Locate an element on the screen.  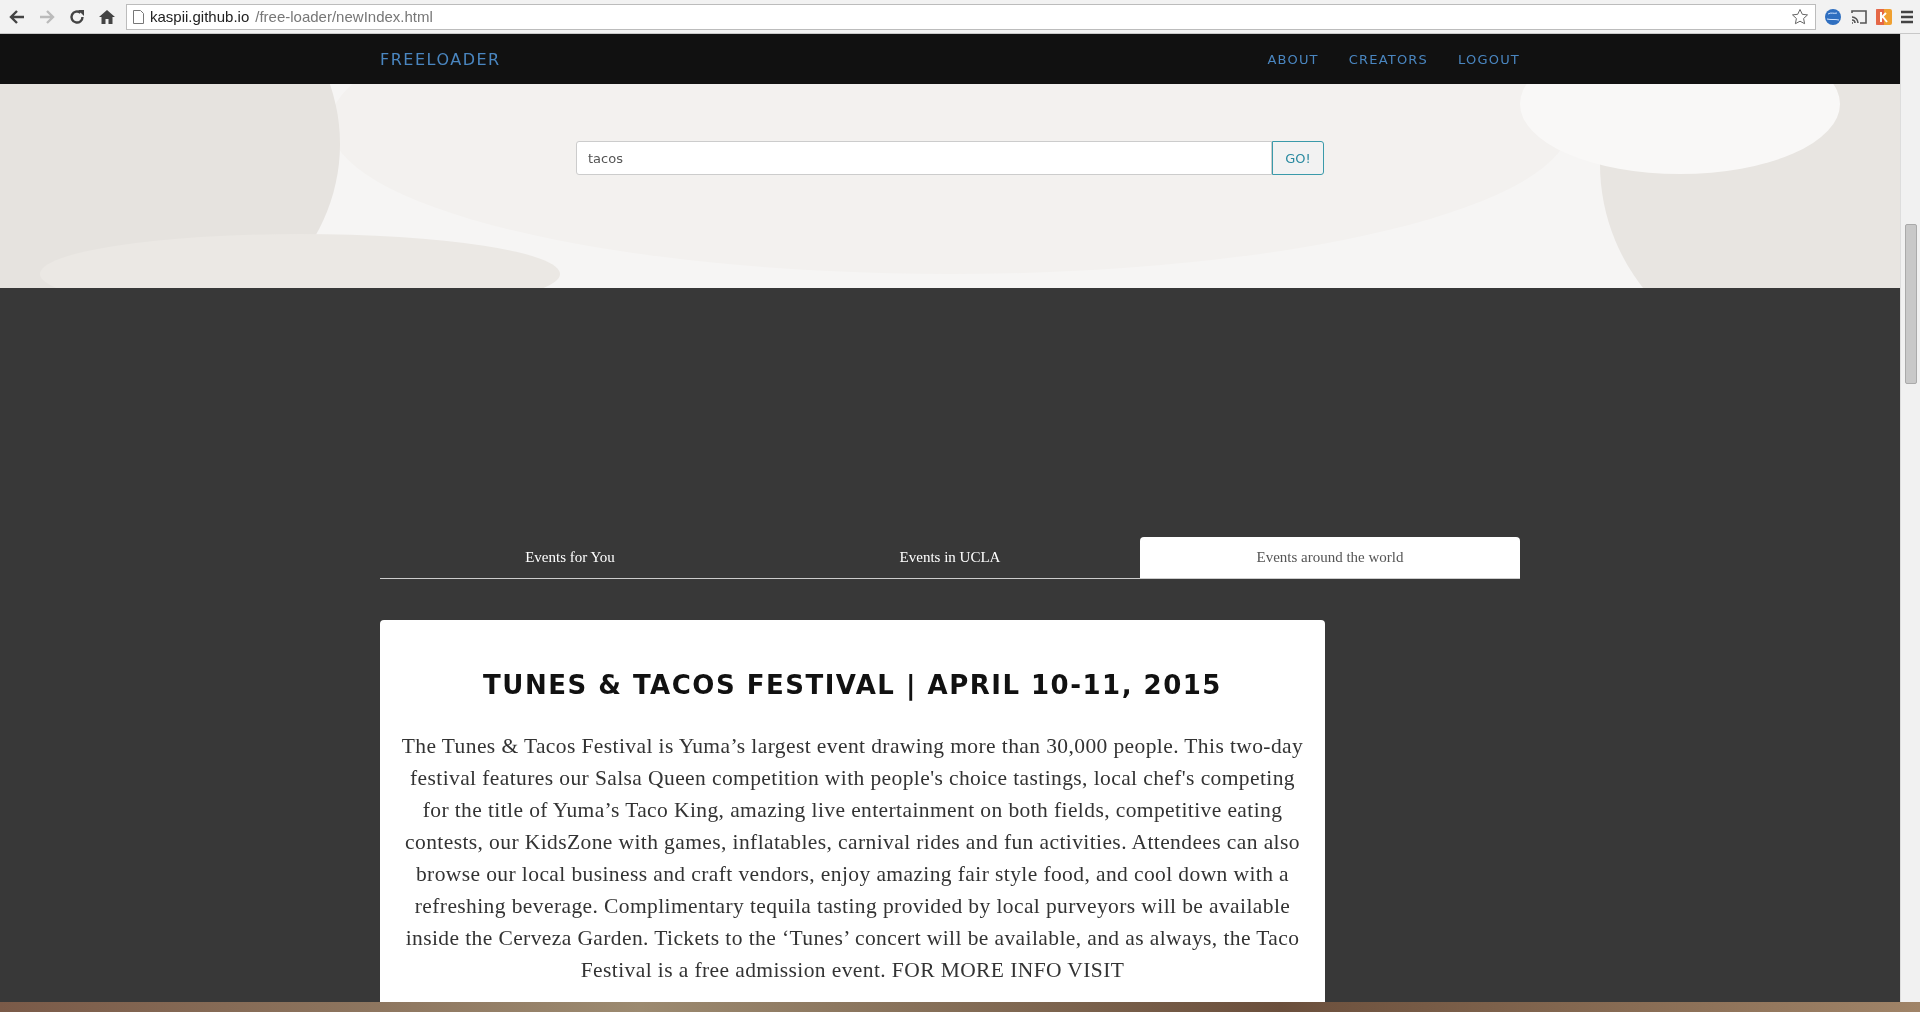
menu-button is located at coordinates (1907, 16).